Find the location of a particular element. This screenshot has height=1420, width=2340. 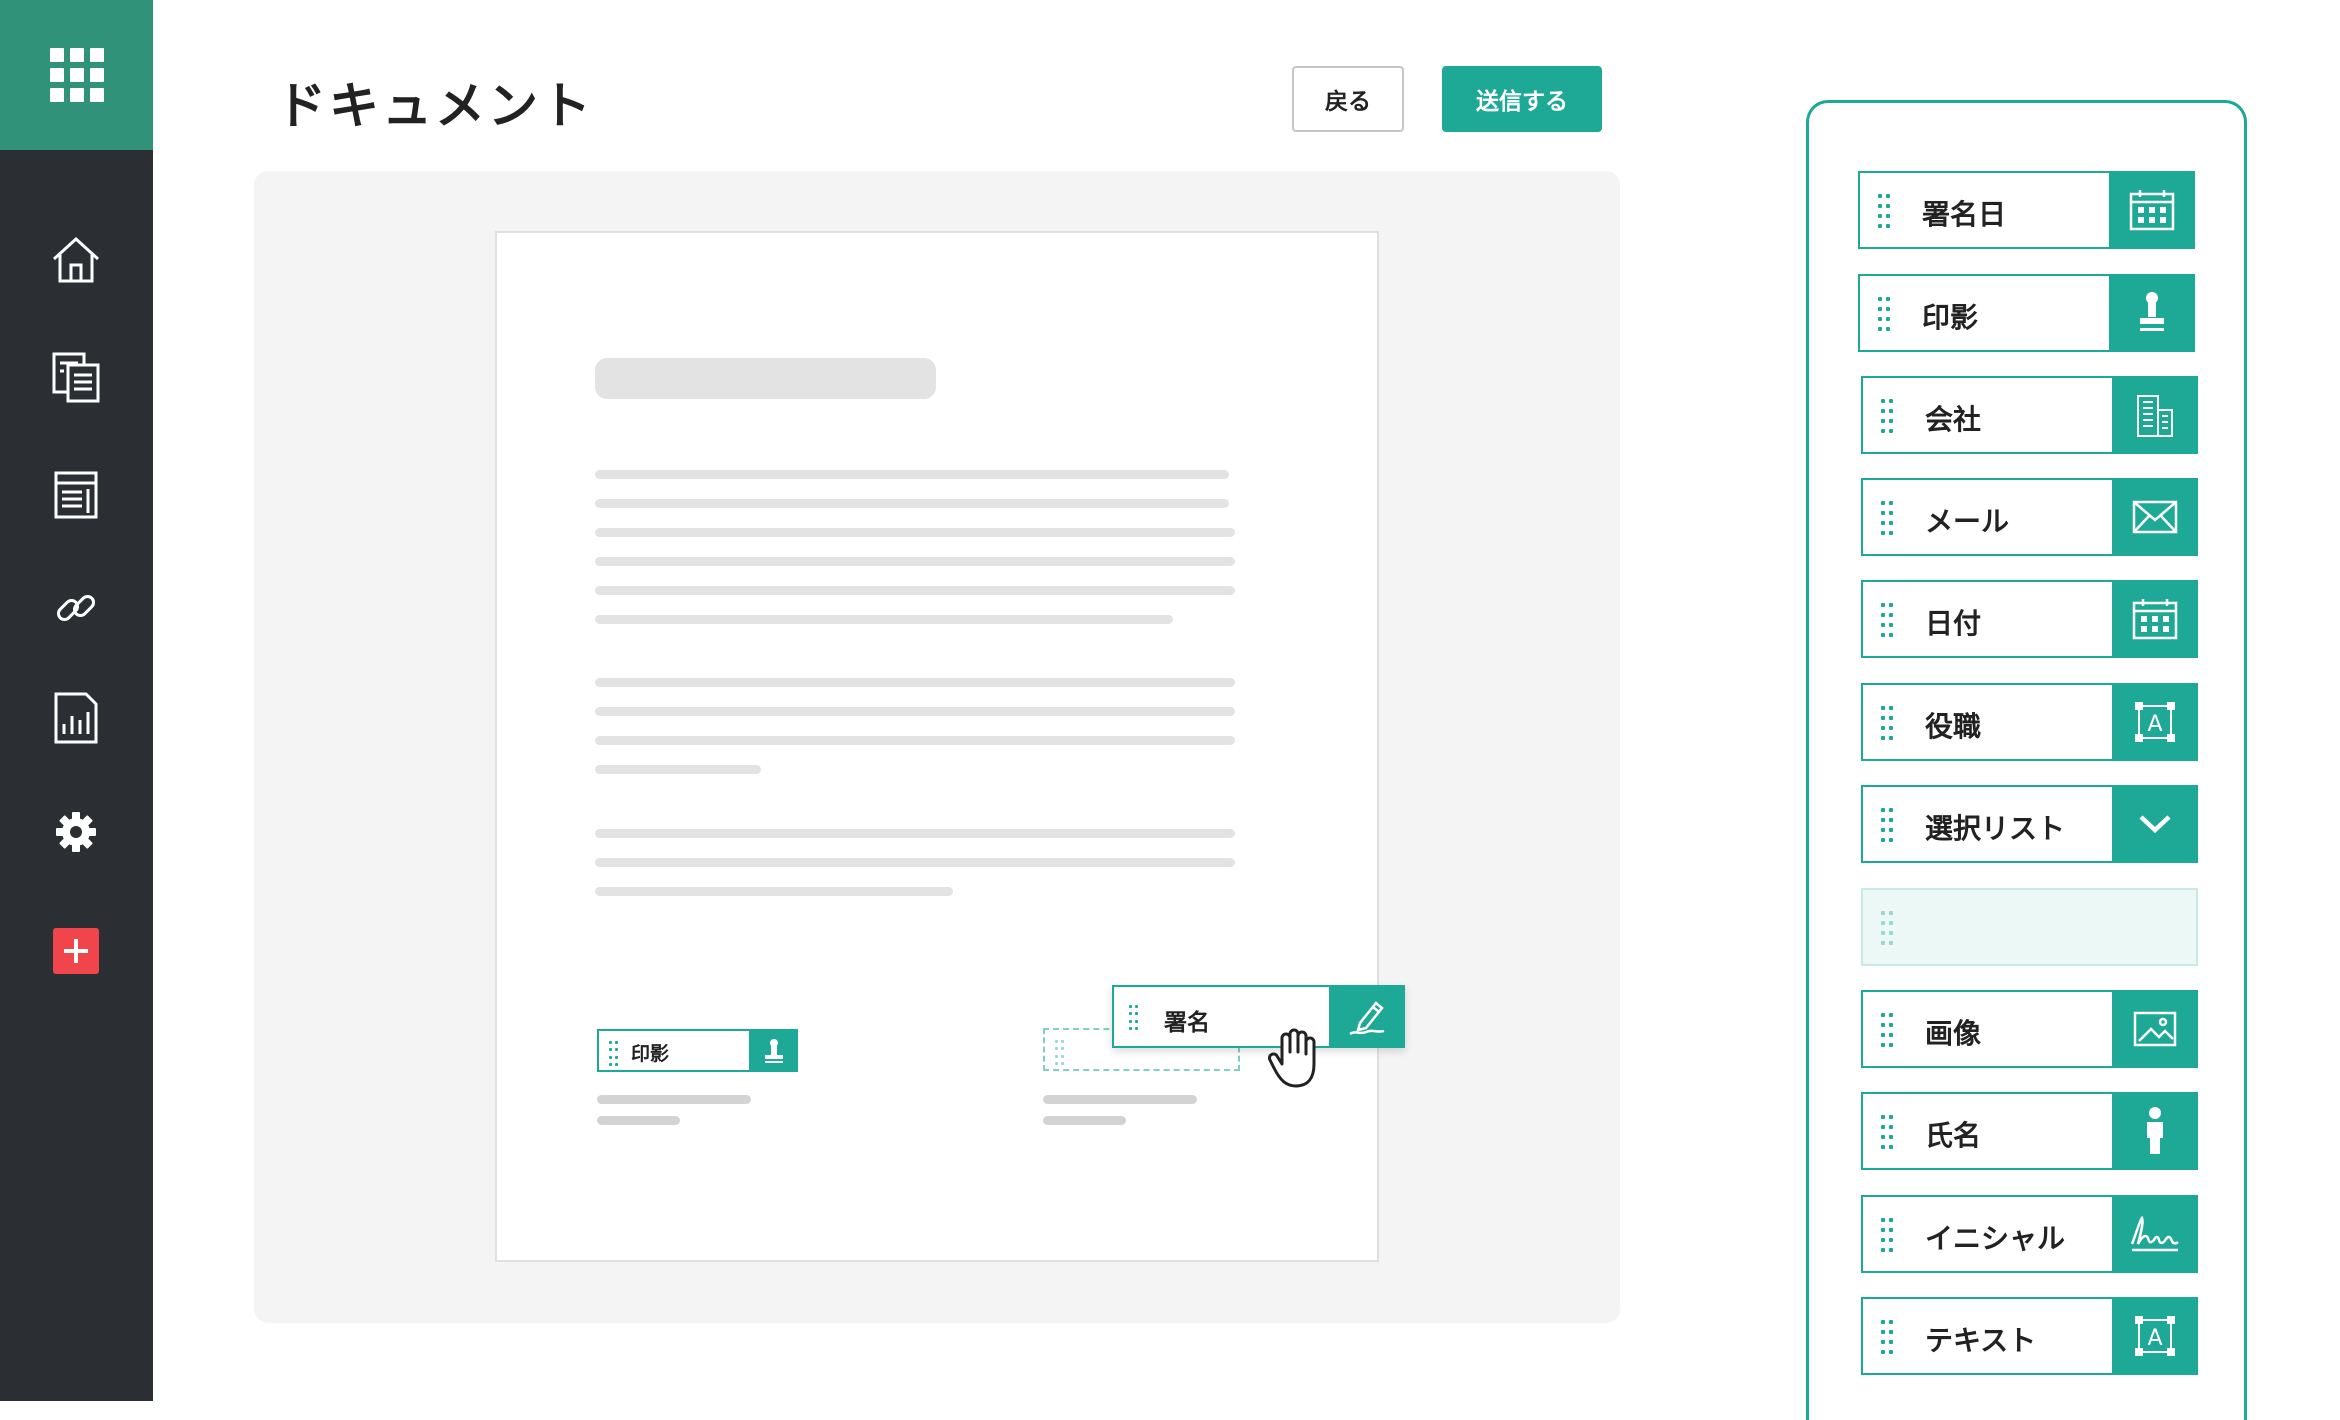

gear-icon is located at coordinates (76, 832).